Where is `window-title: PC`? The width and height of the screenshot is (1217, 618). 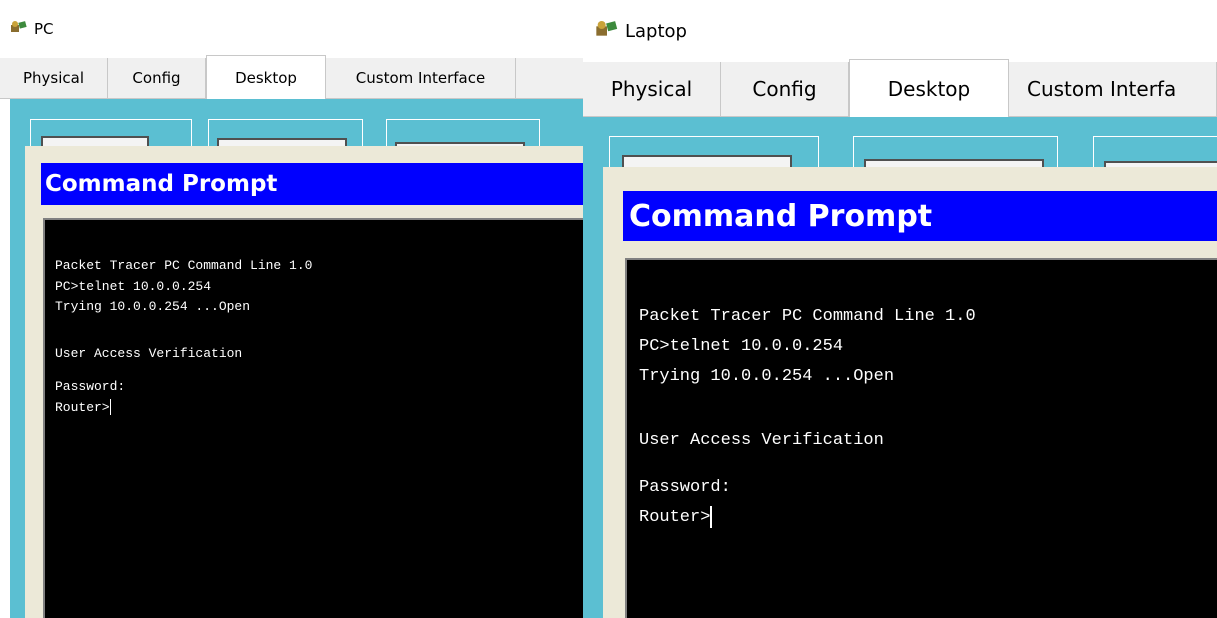
window-title: PC is located at coordinates (44, 29).